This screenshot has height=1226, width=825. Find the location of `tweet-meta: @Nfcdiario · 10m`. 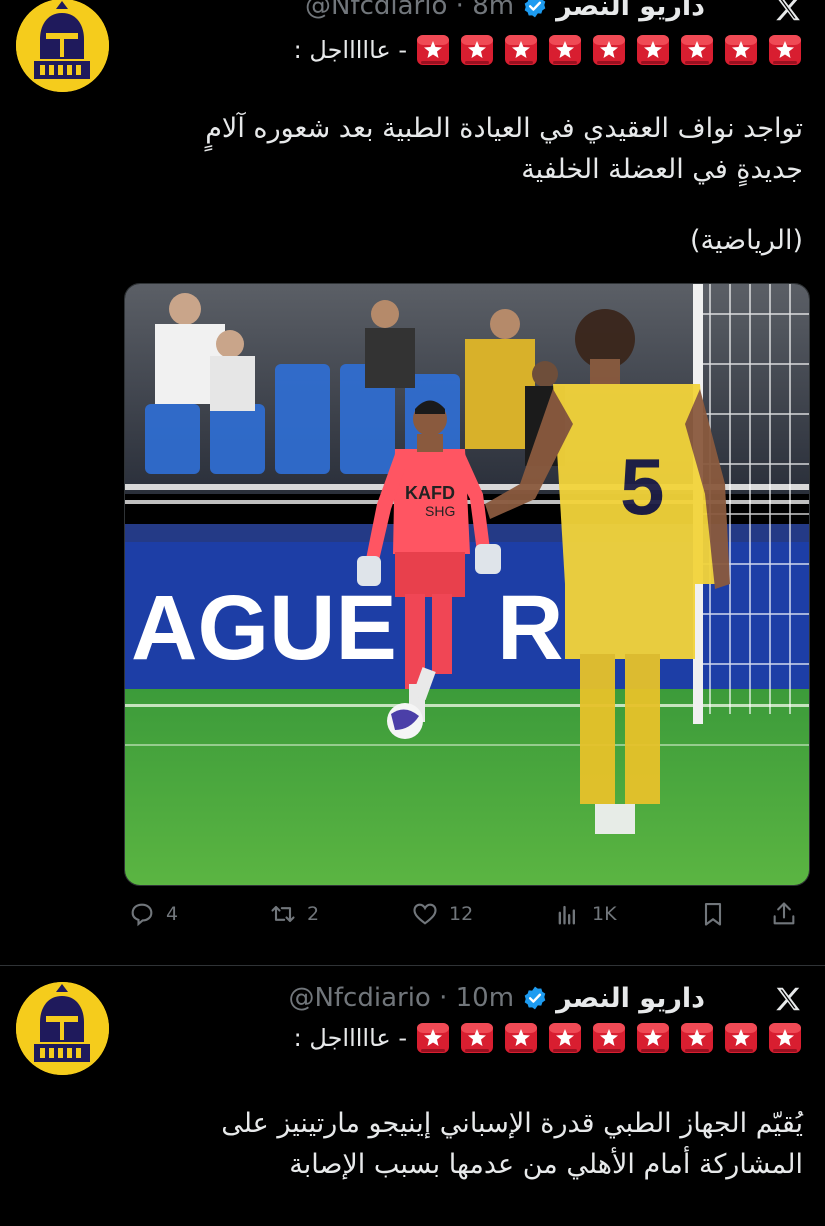

tweet-meta: @Nfcdiario · 10m is located at coordinates (401, 998).